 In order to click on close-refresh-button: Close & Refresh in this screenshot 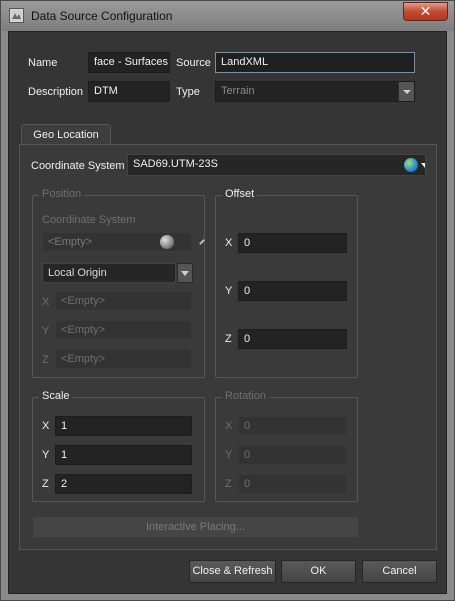, I will do `click(232, 571)`.